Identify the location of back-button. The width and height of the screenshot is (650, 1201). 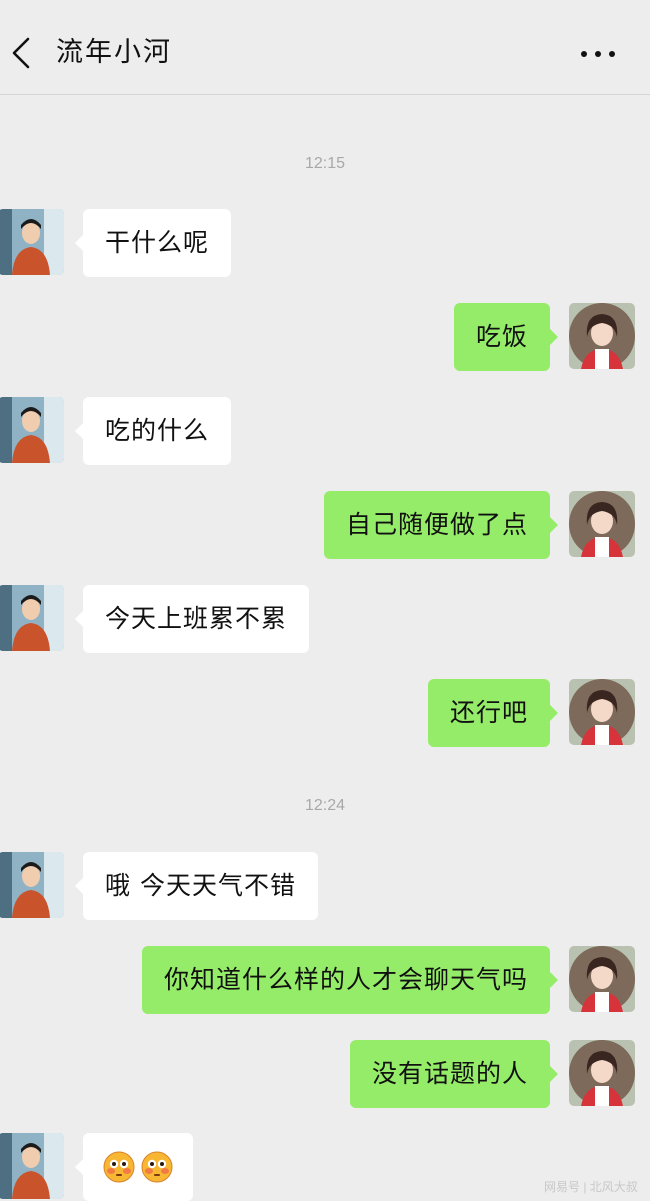
(23, 53).